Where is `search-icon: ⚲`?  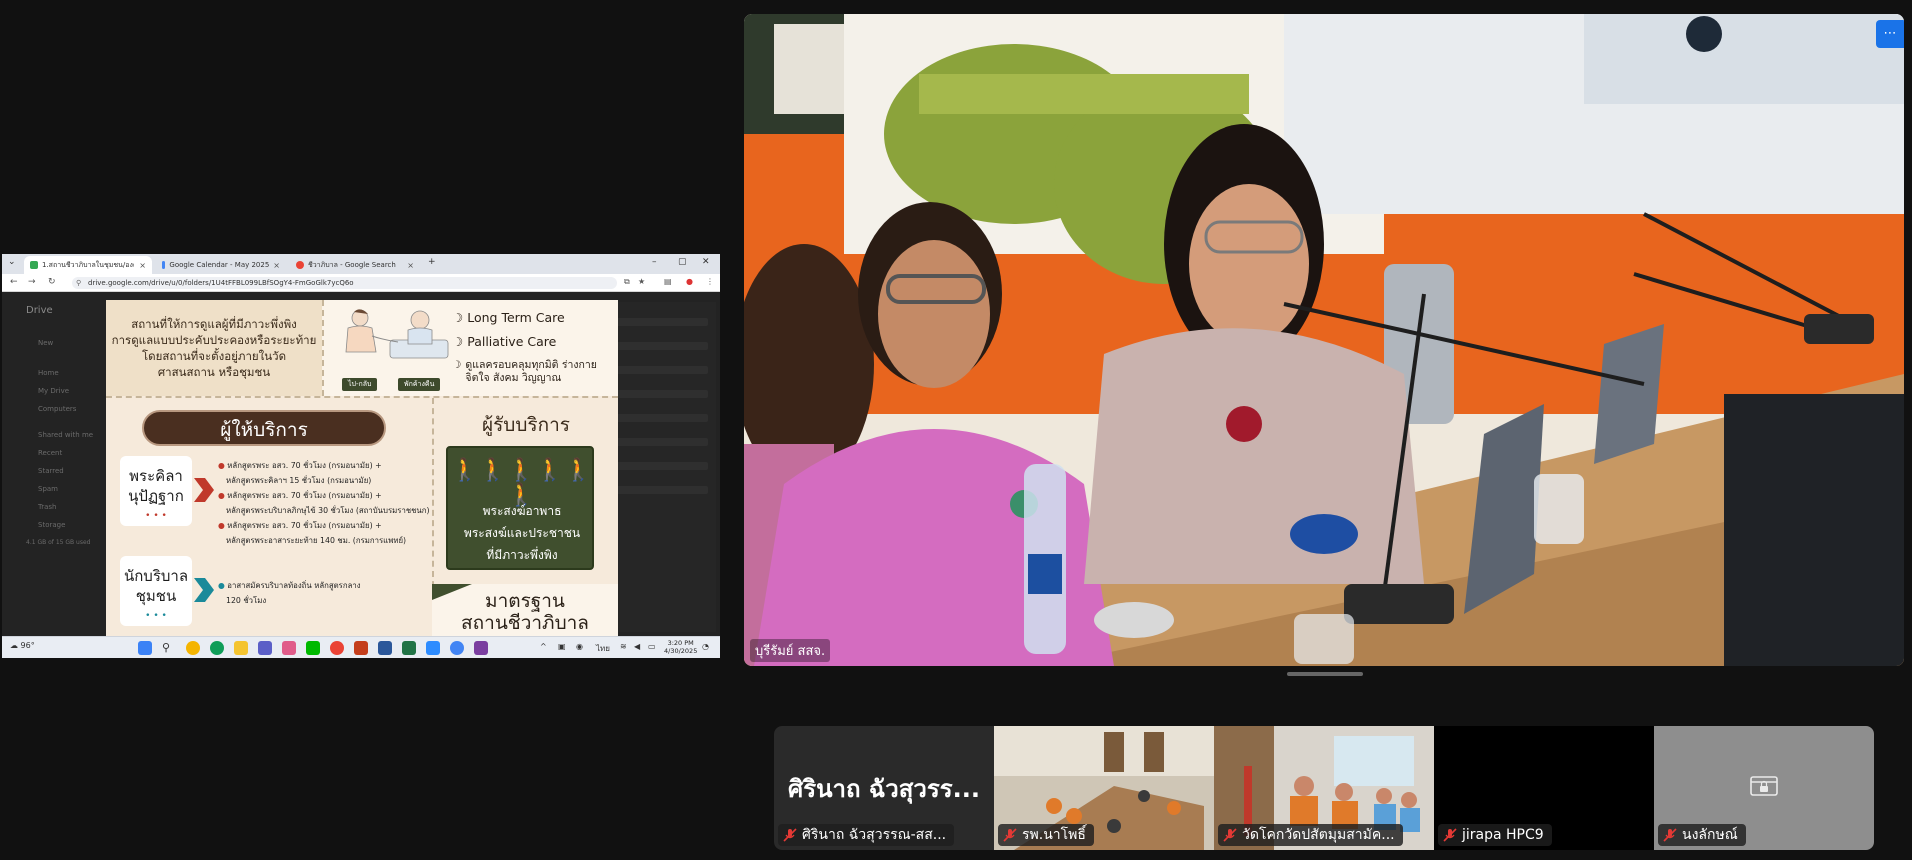 search-icon: ⚲ is located at coordinates (169, 648).